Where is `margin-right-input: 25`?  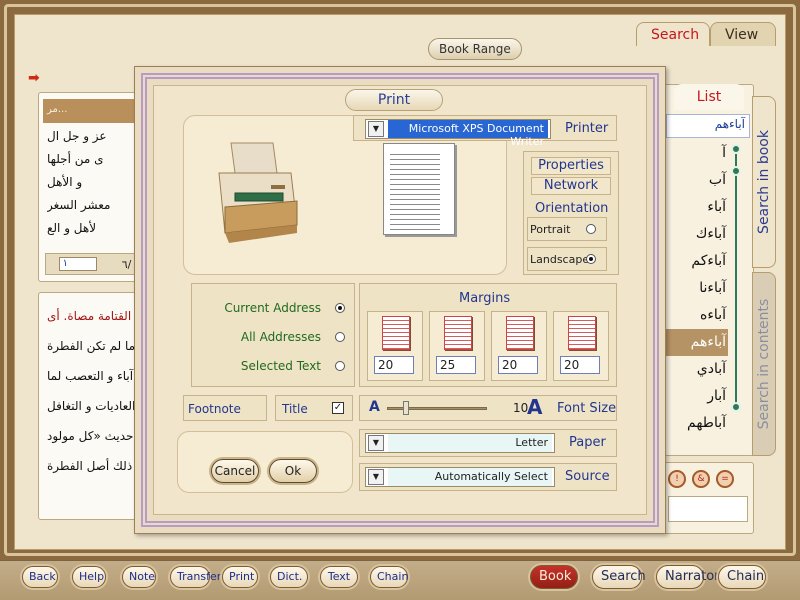 margin-right-input: 25 is located at coordinates (456, 365).